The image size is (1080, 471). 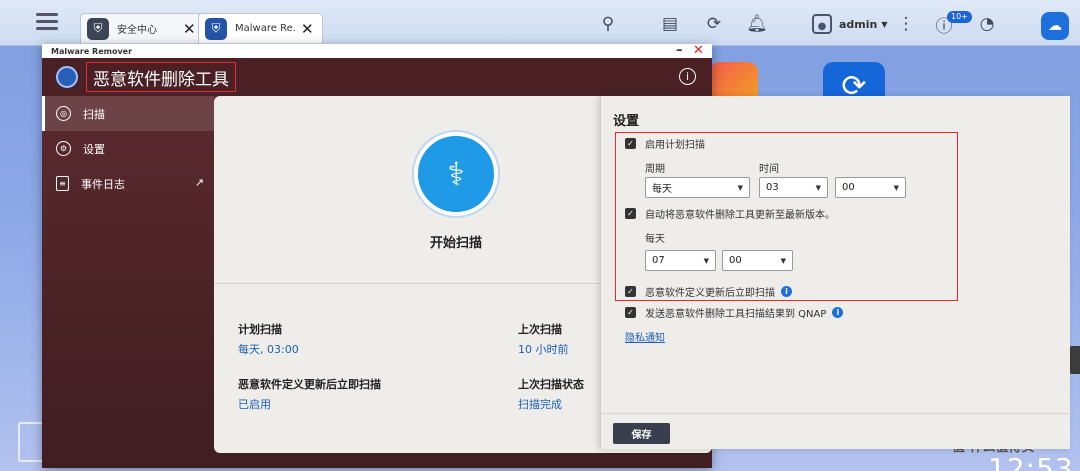 What do you see at coordinates (63, 148) in the screenshot?
I see `gear-icon: ⚙` at bounding box center [63, 148].